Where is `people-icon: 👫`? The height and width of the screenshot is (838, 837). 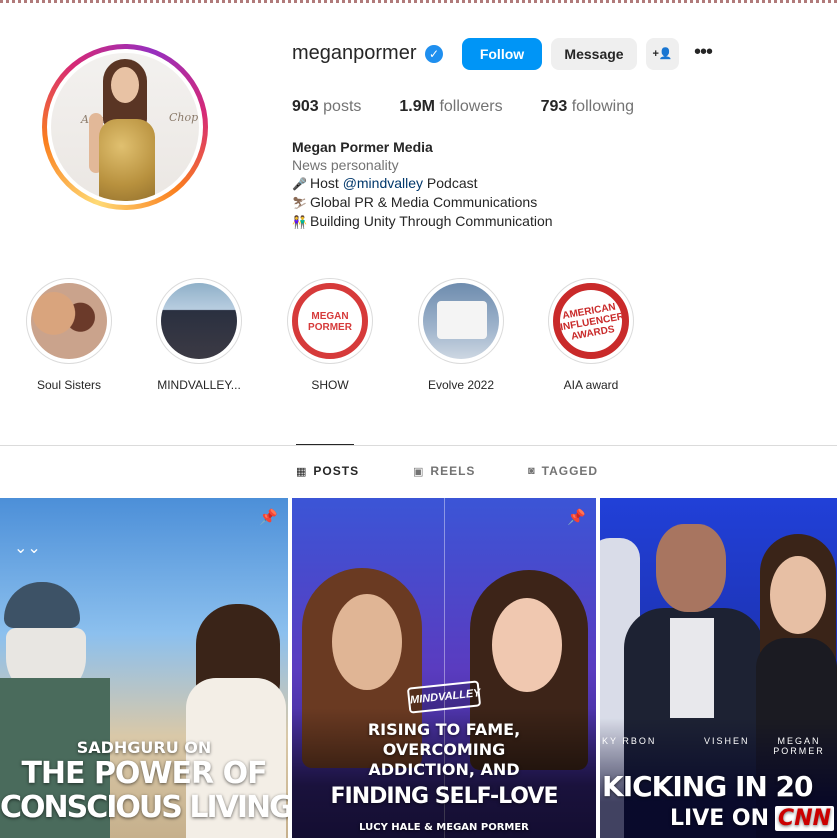
people-icon: 👫 is located at coordinates (299, 222).